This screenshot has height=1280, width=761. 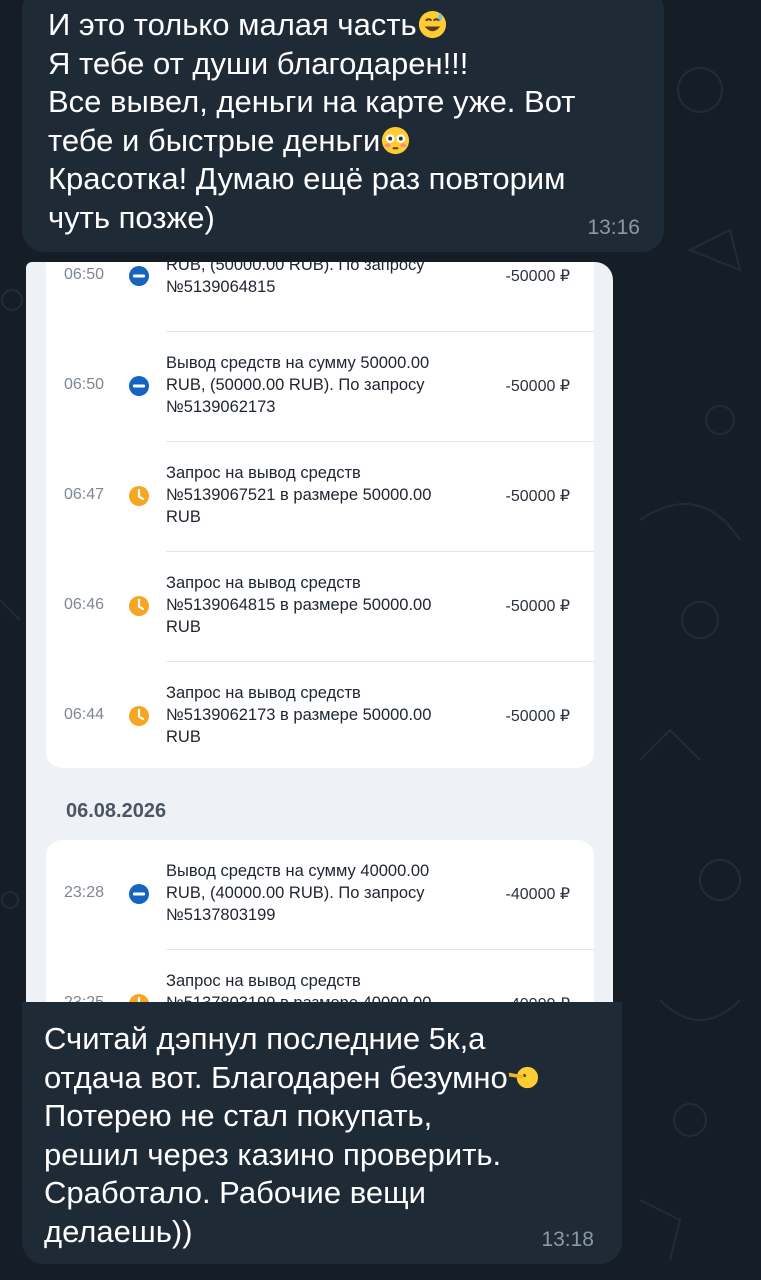 I want to click on message-line: Считай дэпнул последние 5к,а, so click(x=265, y=1038).